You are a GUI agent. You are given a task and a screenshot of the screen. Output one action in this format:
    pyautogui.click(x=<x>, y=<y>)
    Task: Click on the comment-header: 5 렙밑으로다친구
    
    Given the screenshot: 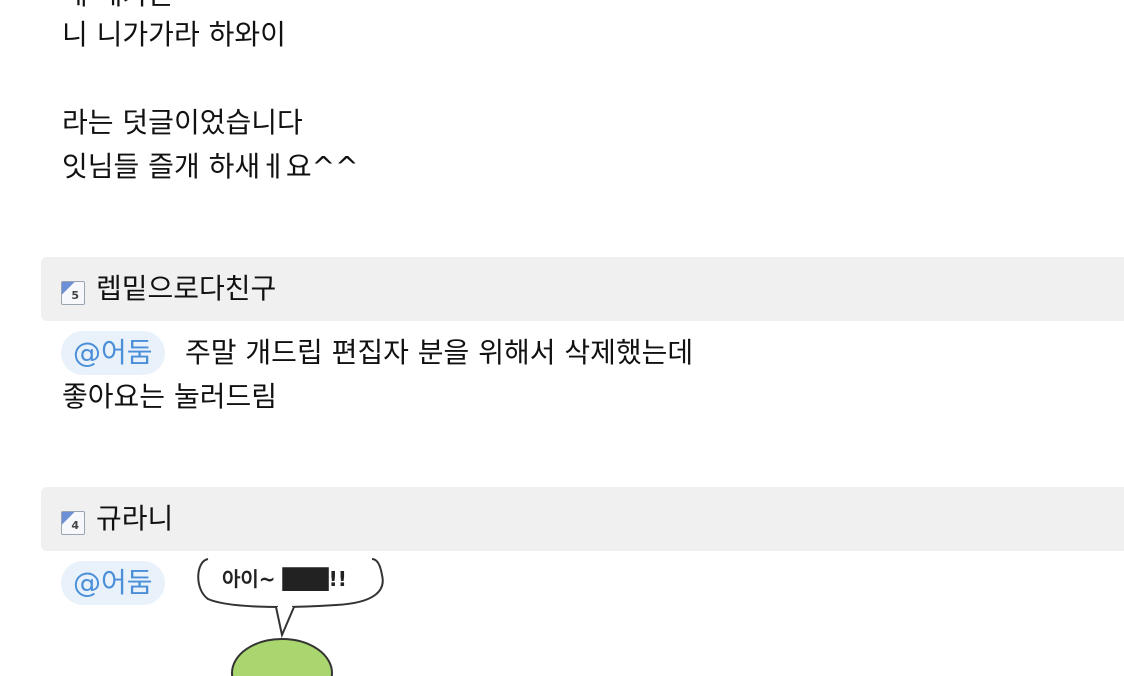 What is the action you would take?
    pyautogui.click(x=582, y=289)
    